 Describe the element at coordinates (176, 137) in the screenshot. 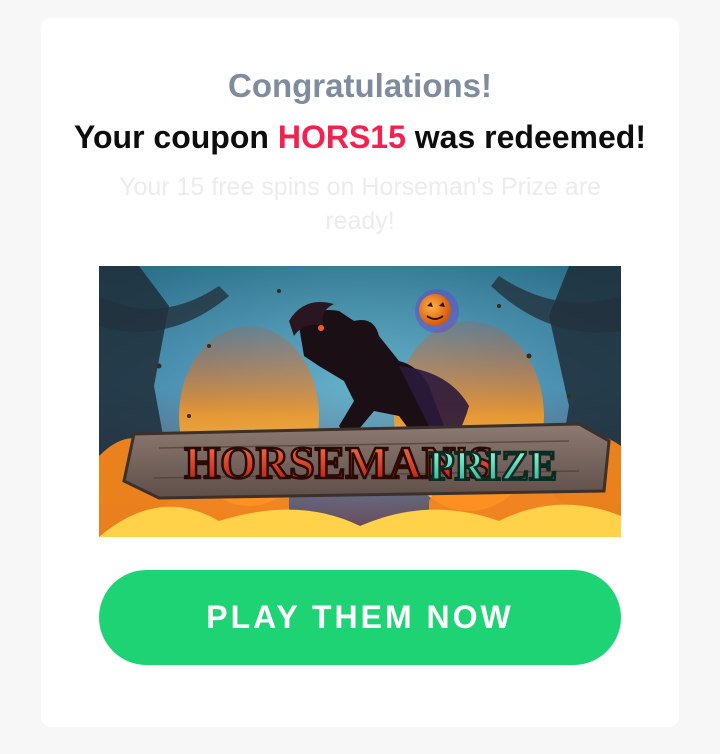

I see `message-prefix: Your coupon` at that location.